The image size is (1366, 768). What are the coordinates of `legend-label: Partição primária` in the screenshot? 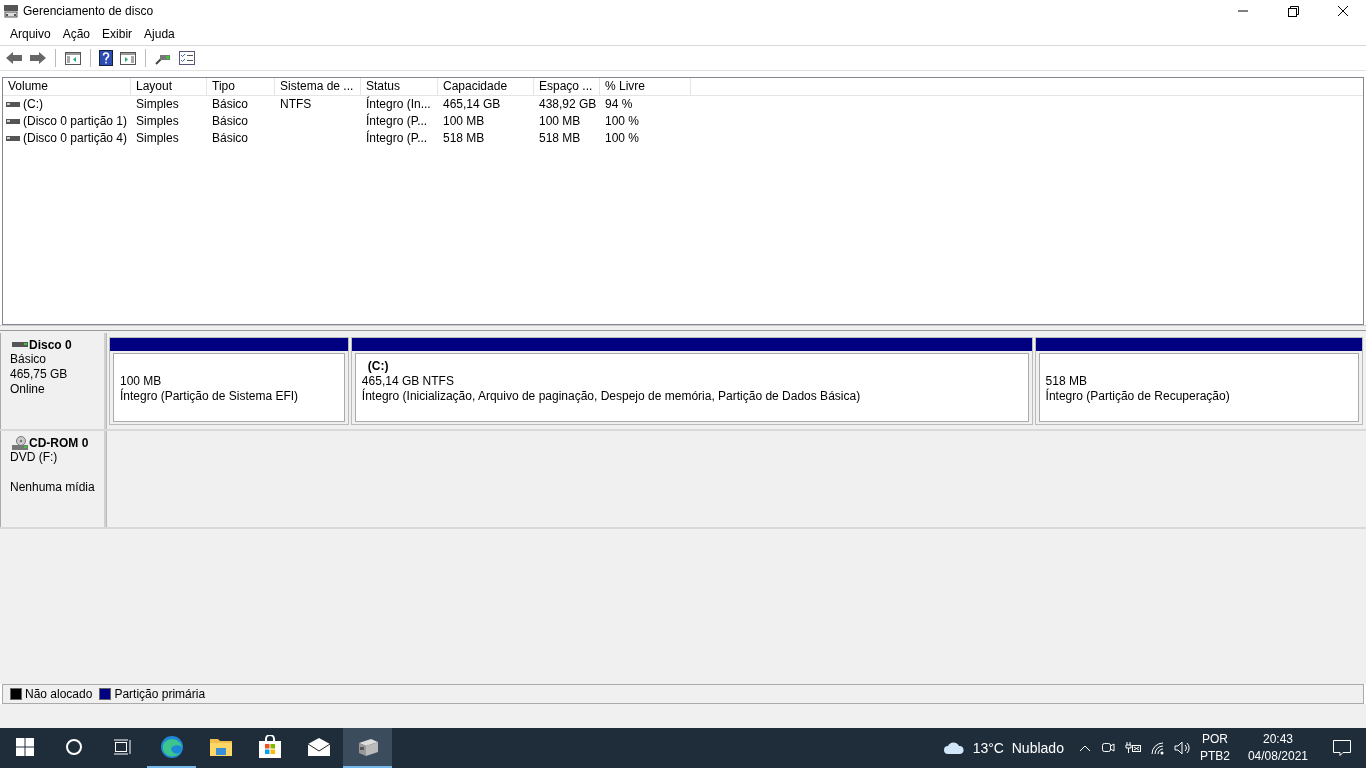 It's located at (160, 694).